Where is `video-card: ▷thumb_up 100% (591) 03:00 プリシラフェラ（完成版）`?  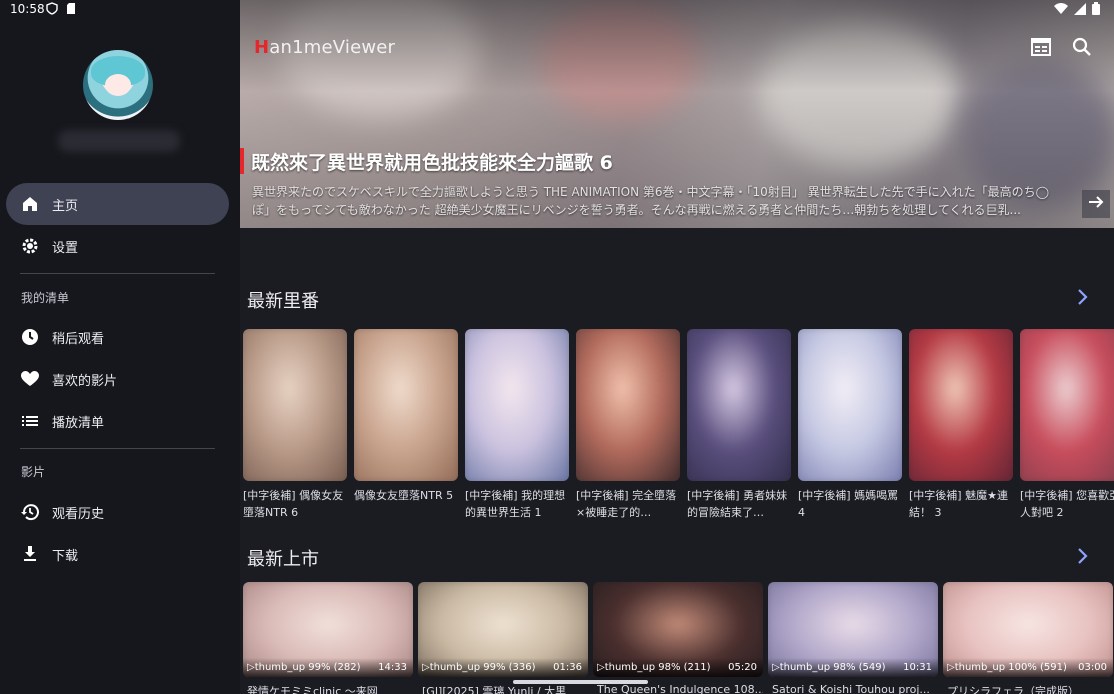
video-card: ▷thumb_up 100% (591) 03:00 プリシラフェラ（完成版） is located at coordinates (1028, 638).